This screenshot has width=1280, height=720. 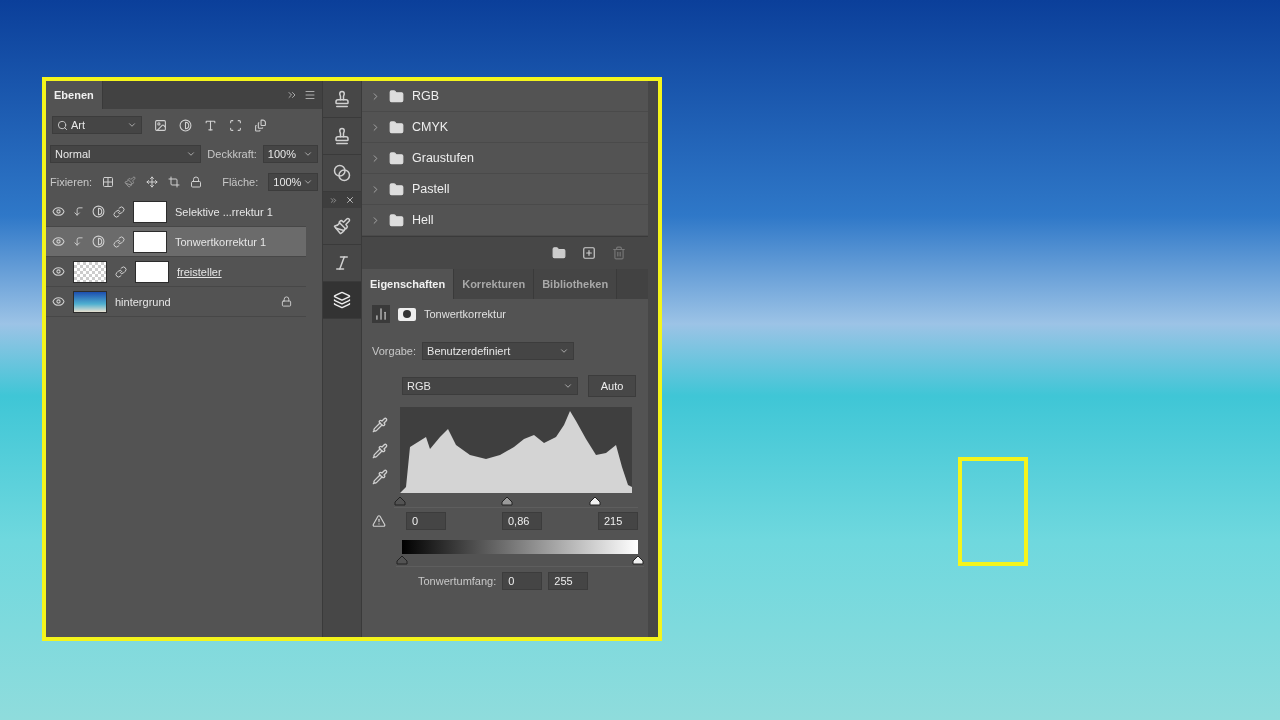 What do you see at coordinates (342, 300) in the screenshot?
I see `layers-icon` at bounding box center [342, 300].